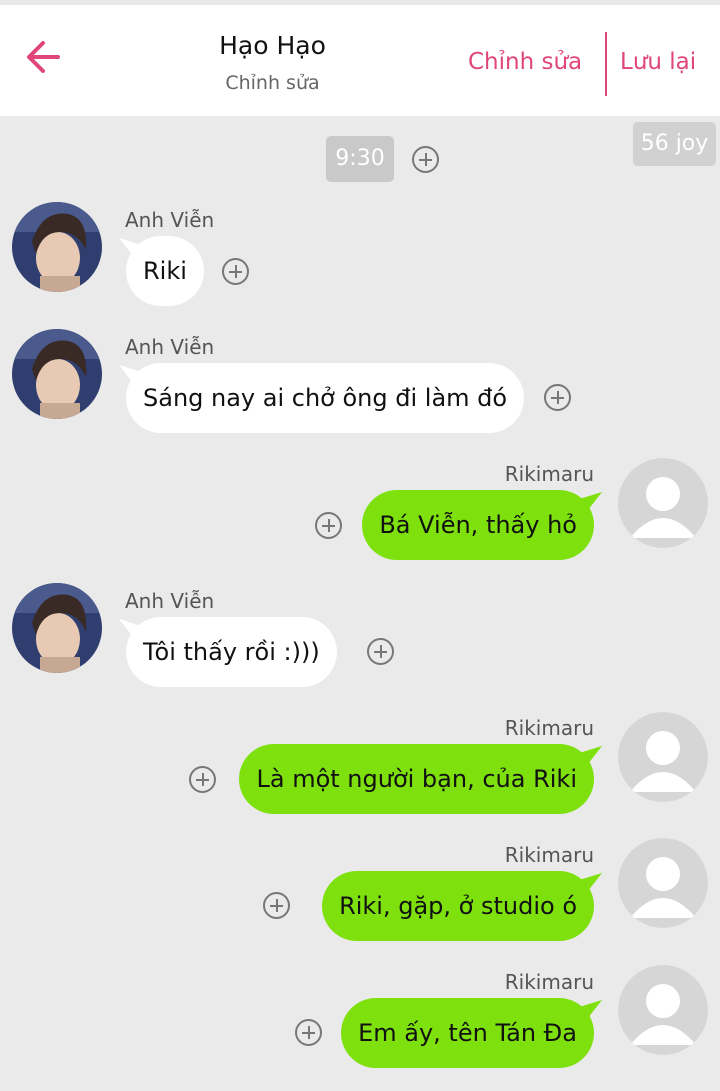  What do you see at coordinates (272, 83) in the screenshot?
I see `chat-subtitle: Chỉnh sửa` at bounding box center [272, 83].